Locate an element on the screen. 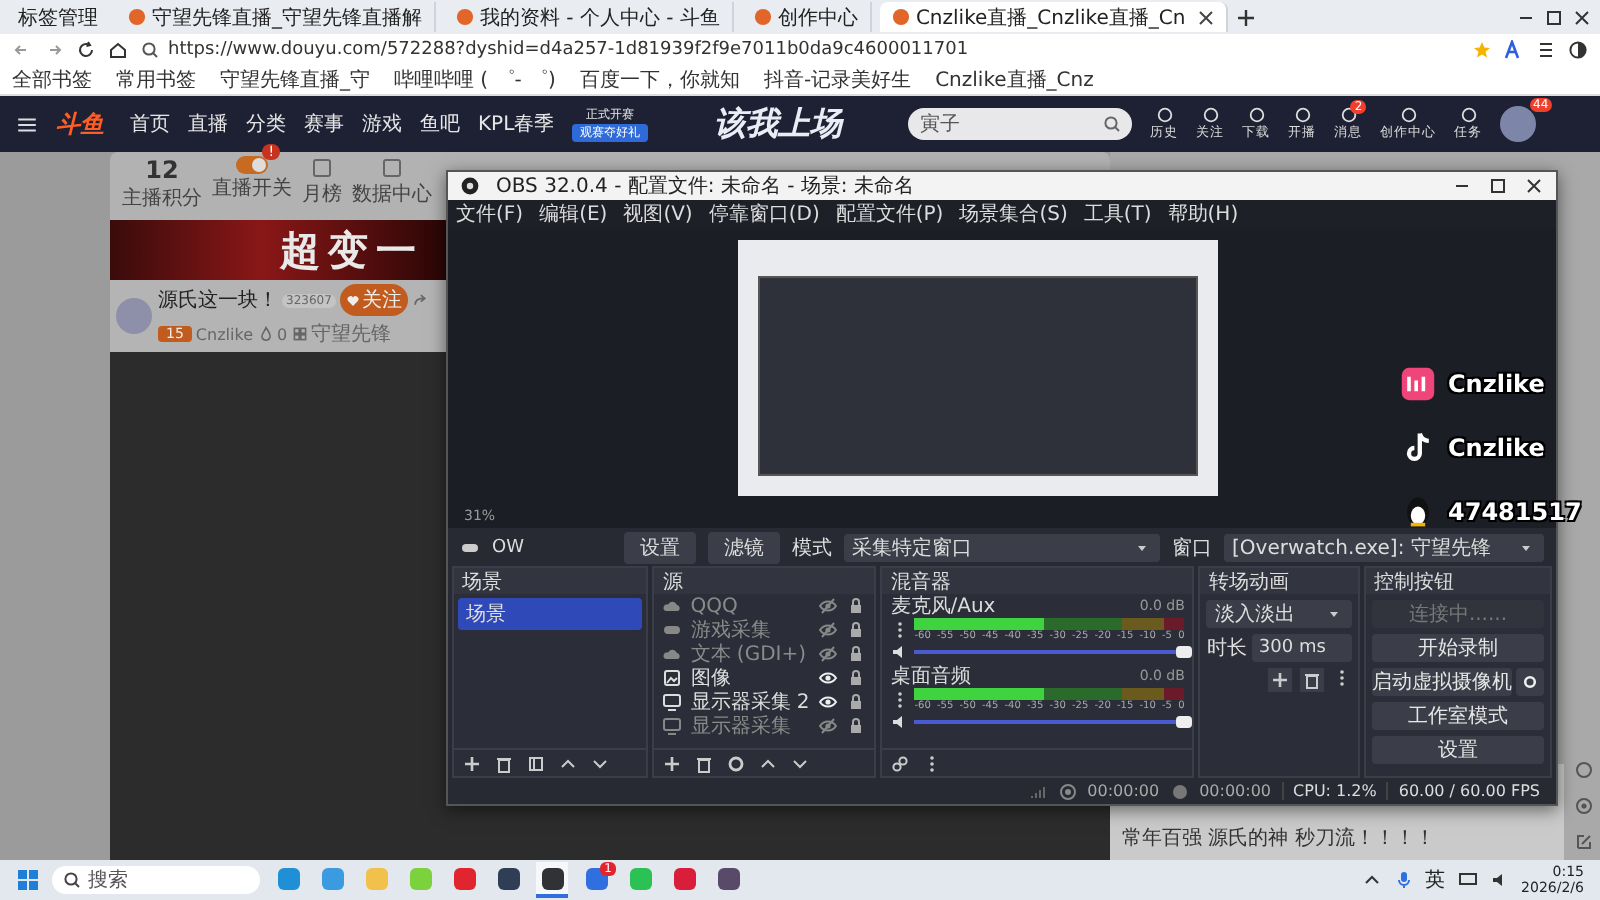 Image resolution: width=1600 pixels, height=900 pixels. follow-button: 关注 is located at coordinates (373, 300).